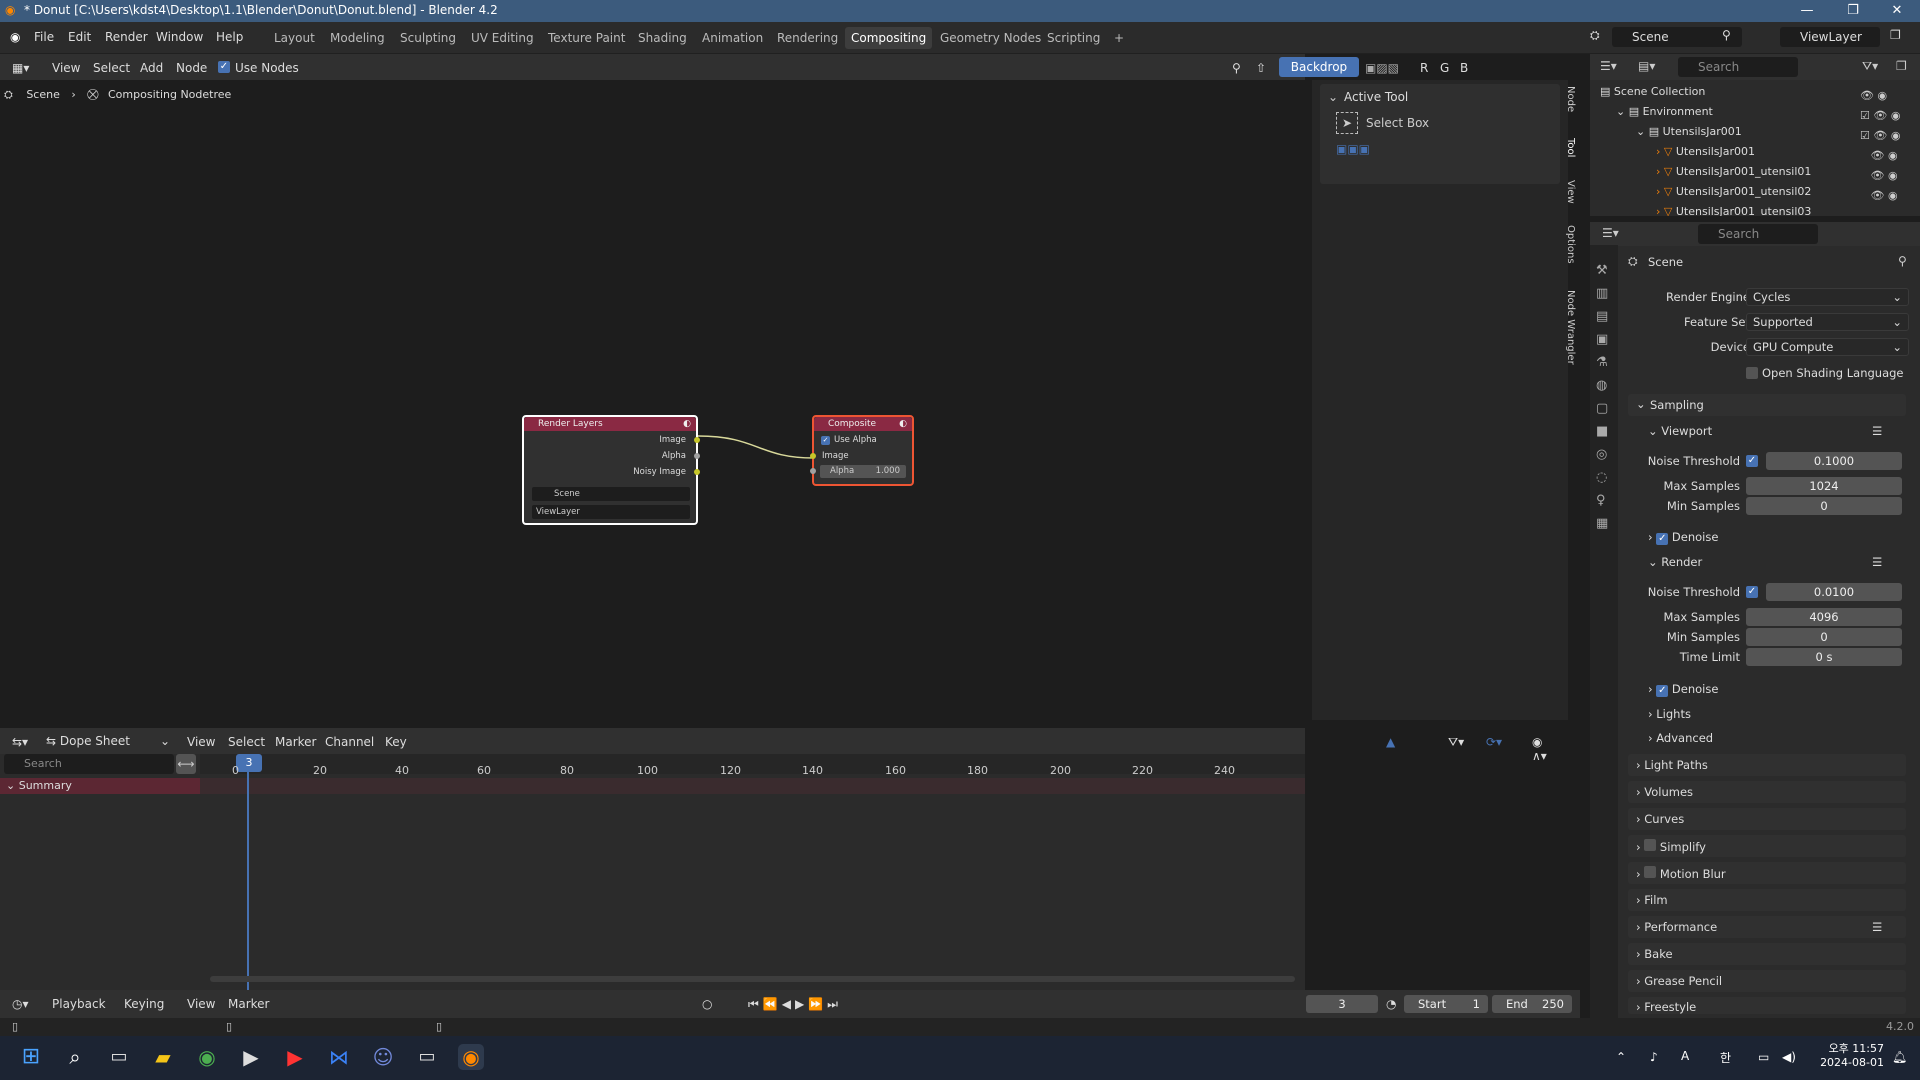  I want to click on viewport-max-field: 1024, so click(1824, 486).